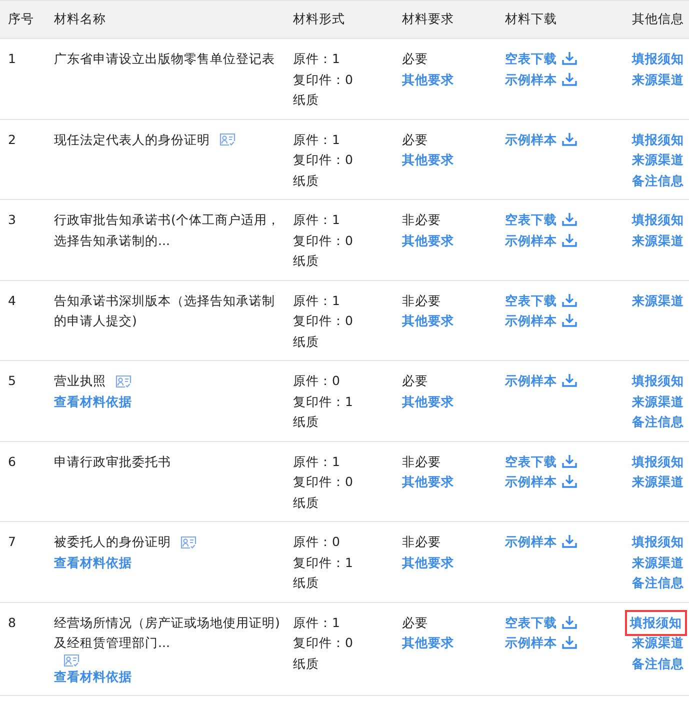  I want to click on row-number: 5, so click(12, 381).